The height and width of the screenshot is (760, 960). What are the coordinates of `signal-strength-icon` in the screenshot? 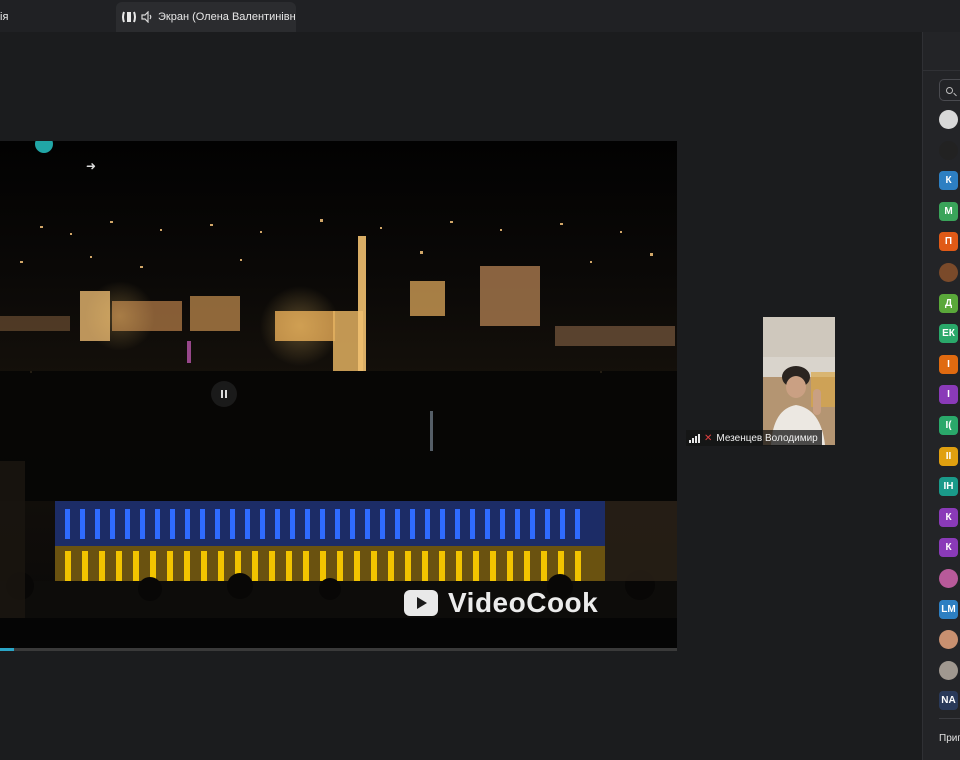 It's located at (695, 438).